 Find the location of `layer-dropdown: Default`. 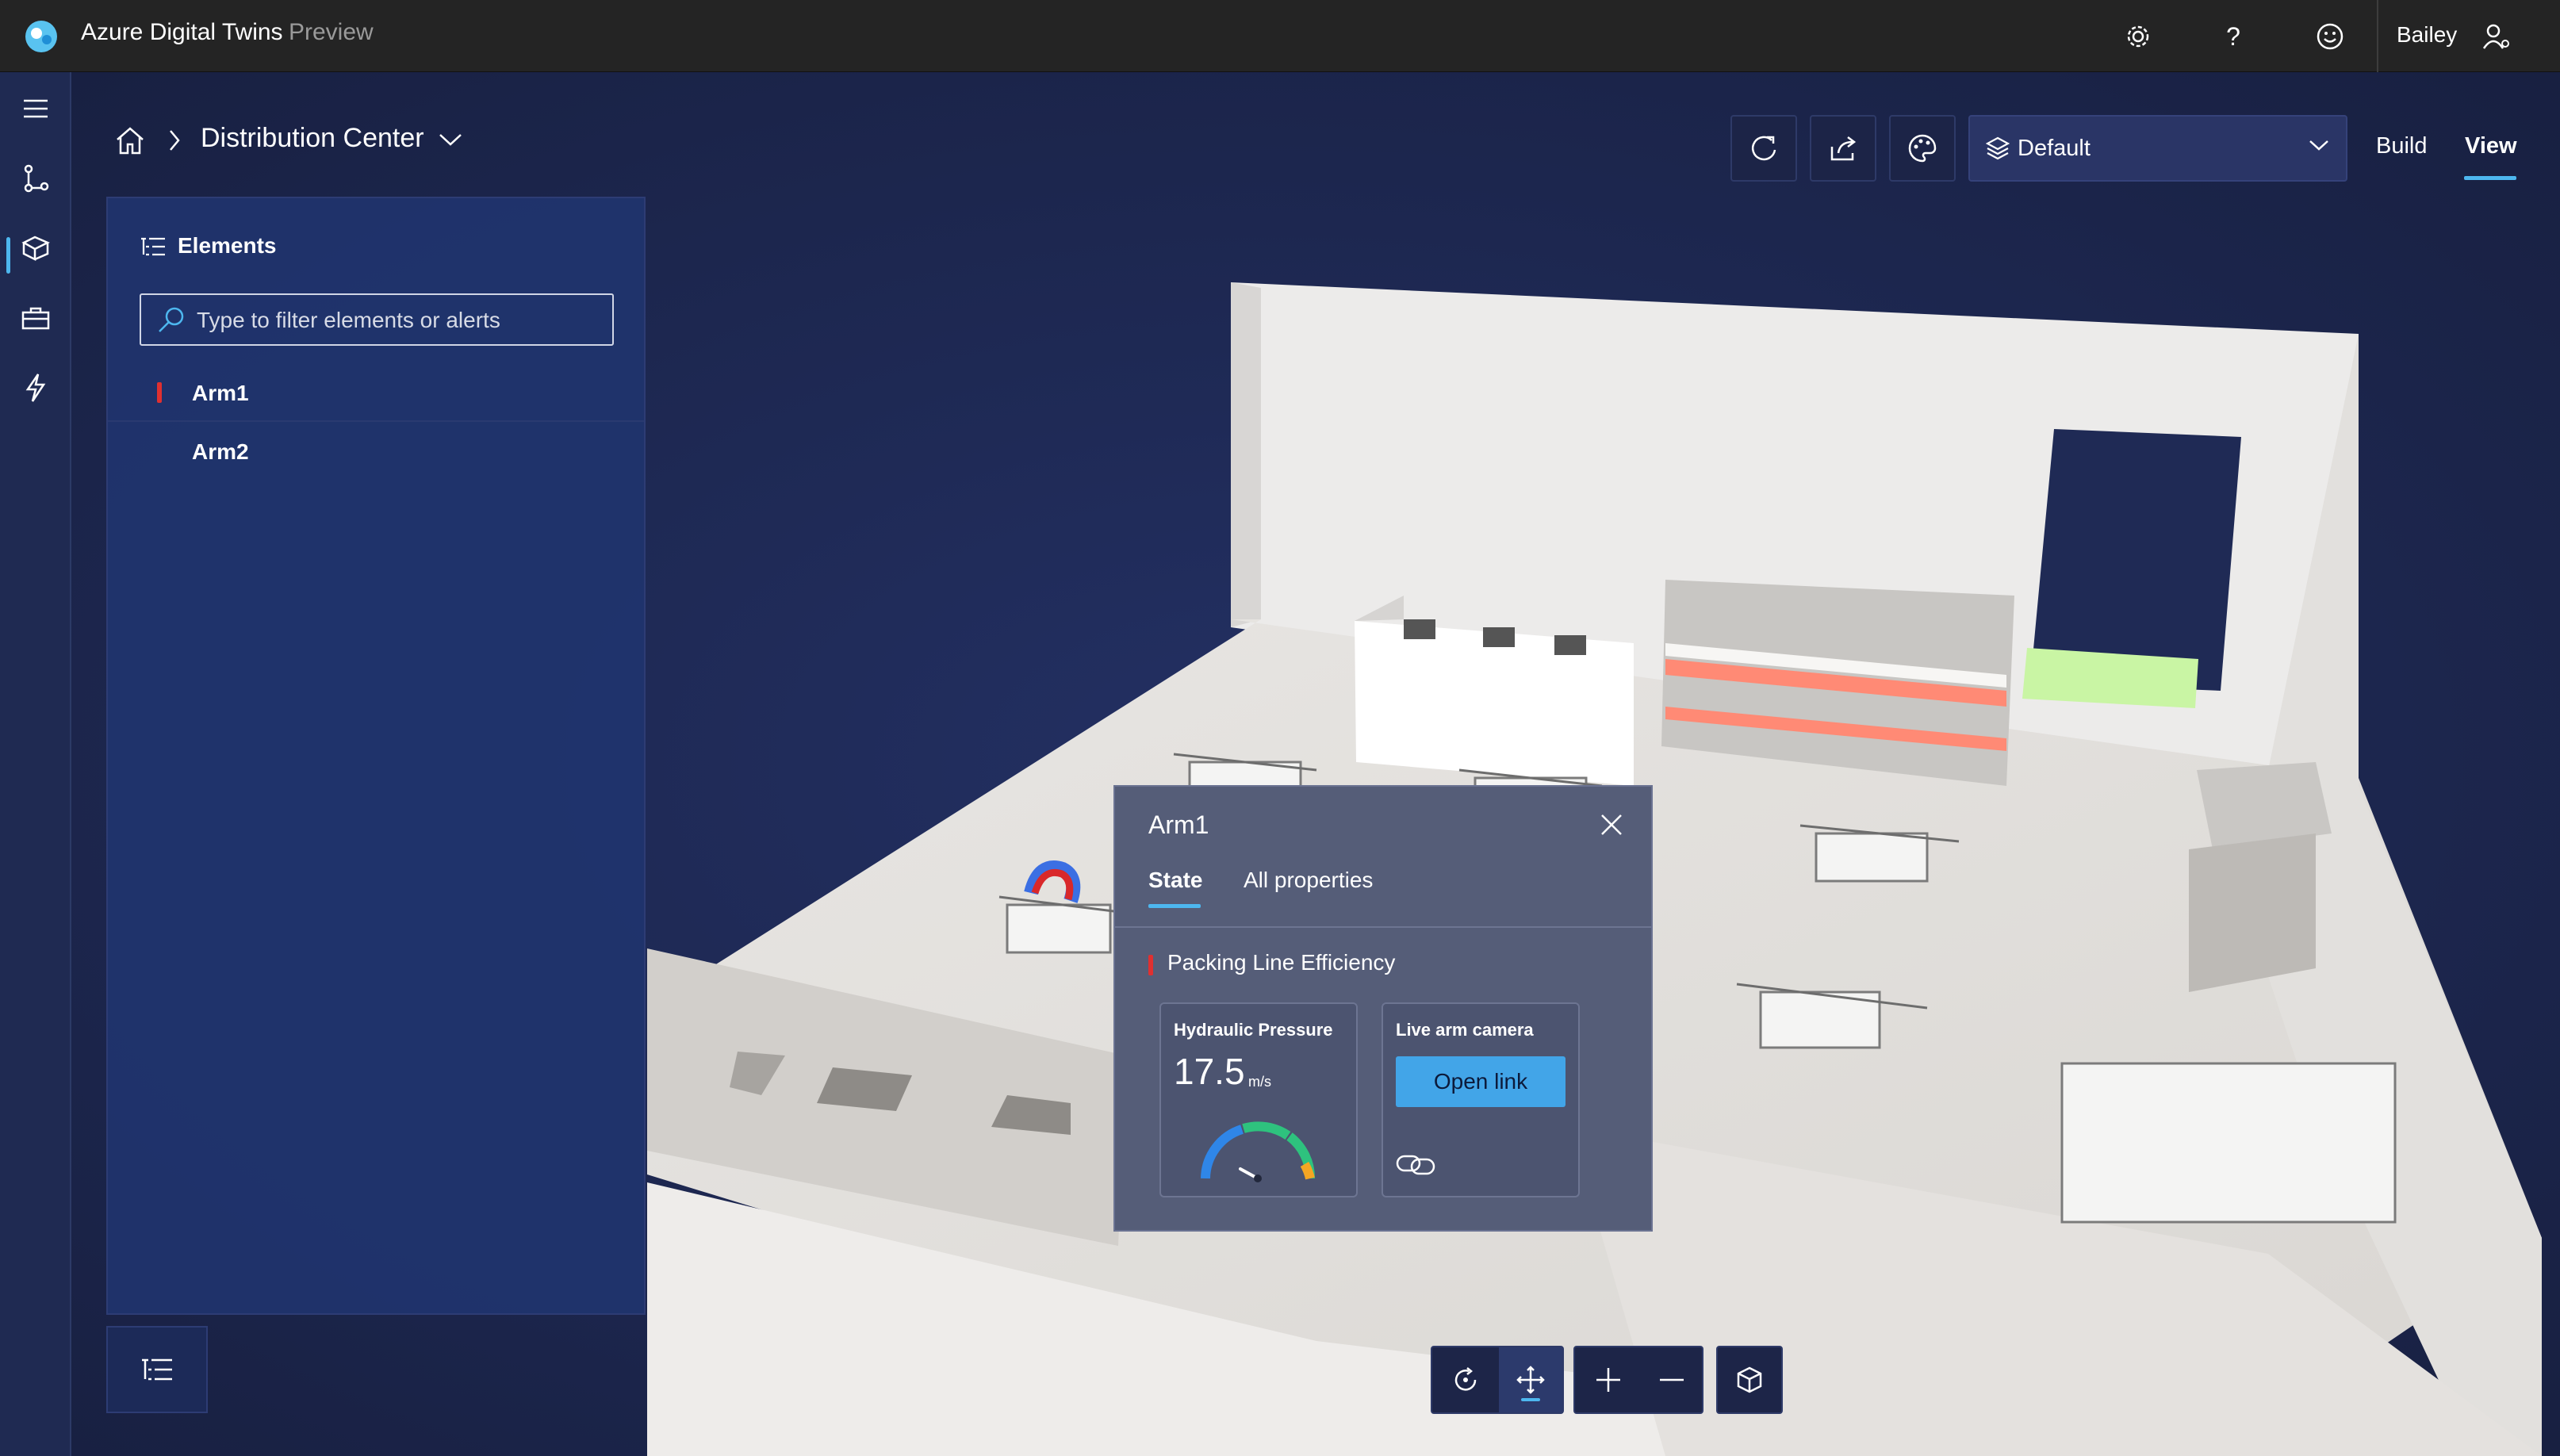

layer-dropdown: Default is located at coordinates (2157, 148).